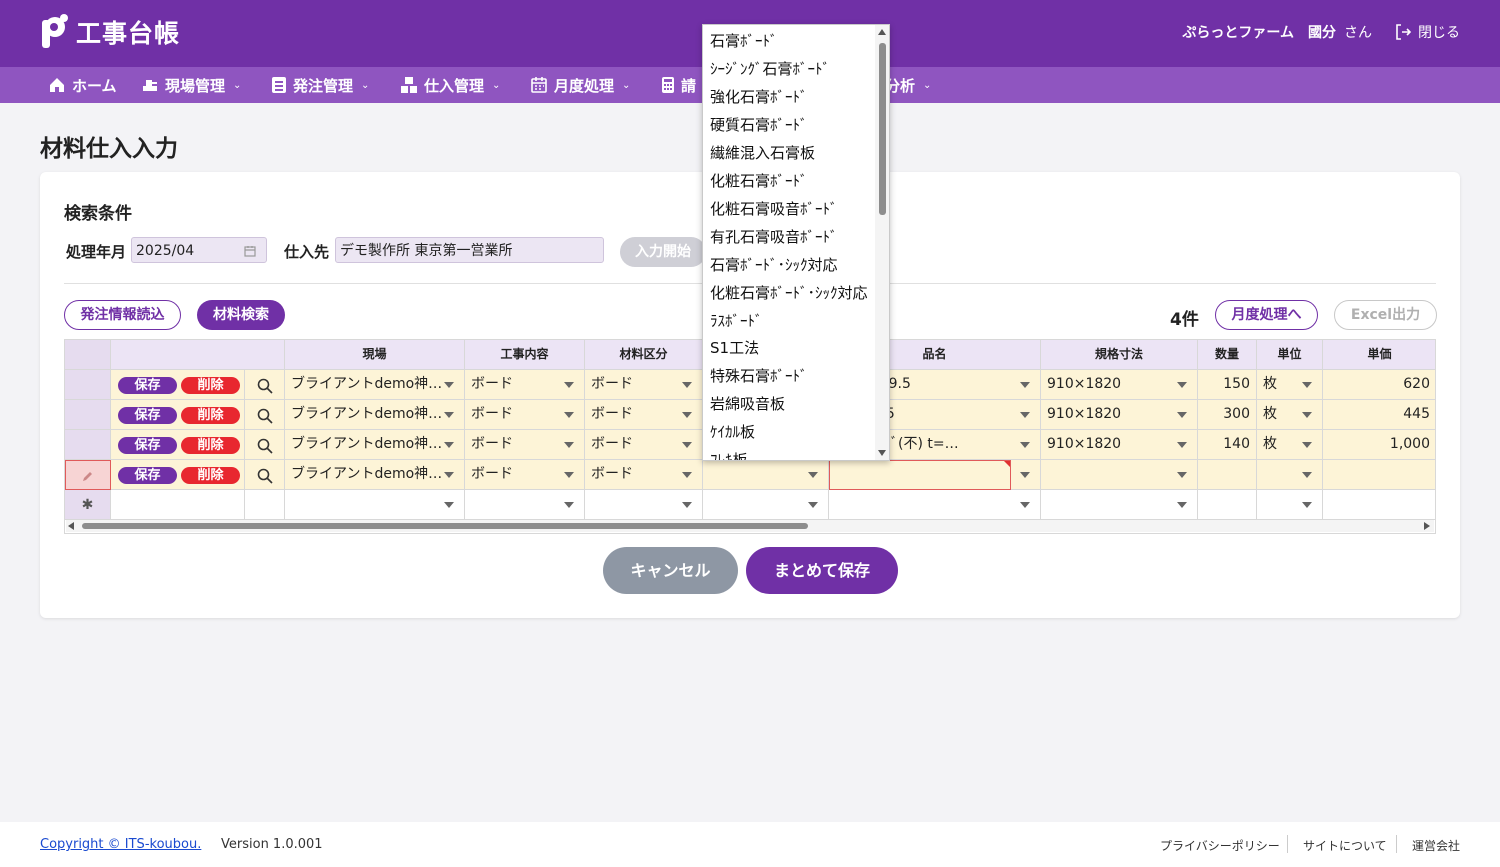 This screenshot has width=1500, height=867. What do you see at coordinates (670, 570) in the screenshot?
I see `cancel-button: キャンセル` at bounding box center [670, 570].